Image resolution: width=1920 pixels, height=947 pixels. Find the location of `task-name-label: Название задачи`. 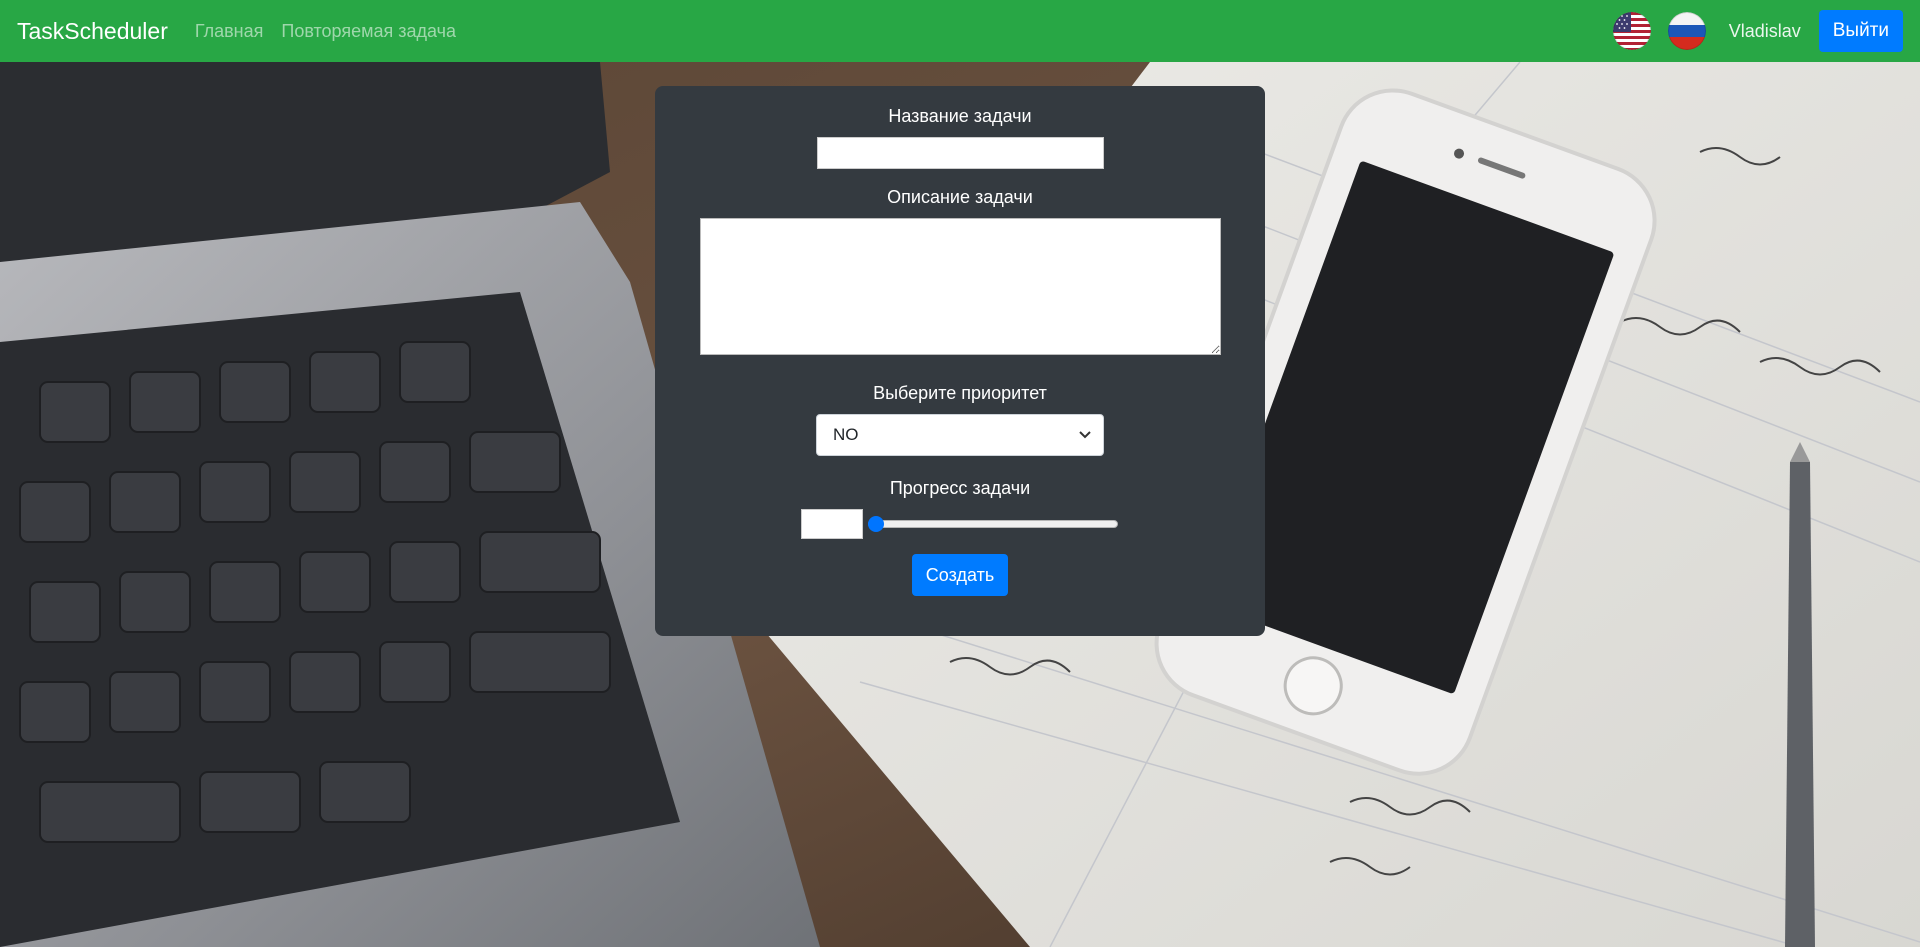

task-name-label: Название задачи is located at coordinates (960, 116).